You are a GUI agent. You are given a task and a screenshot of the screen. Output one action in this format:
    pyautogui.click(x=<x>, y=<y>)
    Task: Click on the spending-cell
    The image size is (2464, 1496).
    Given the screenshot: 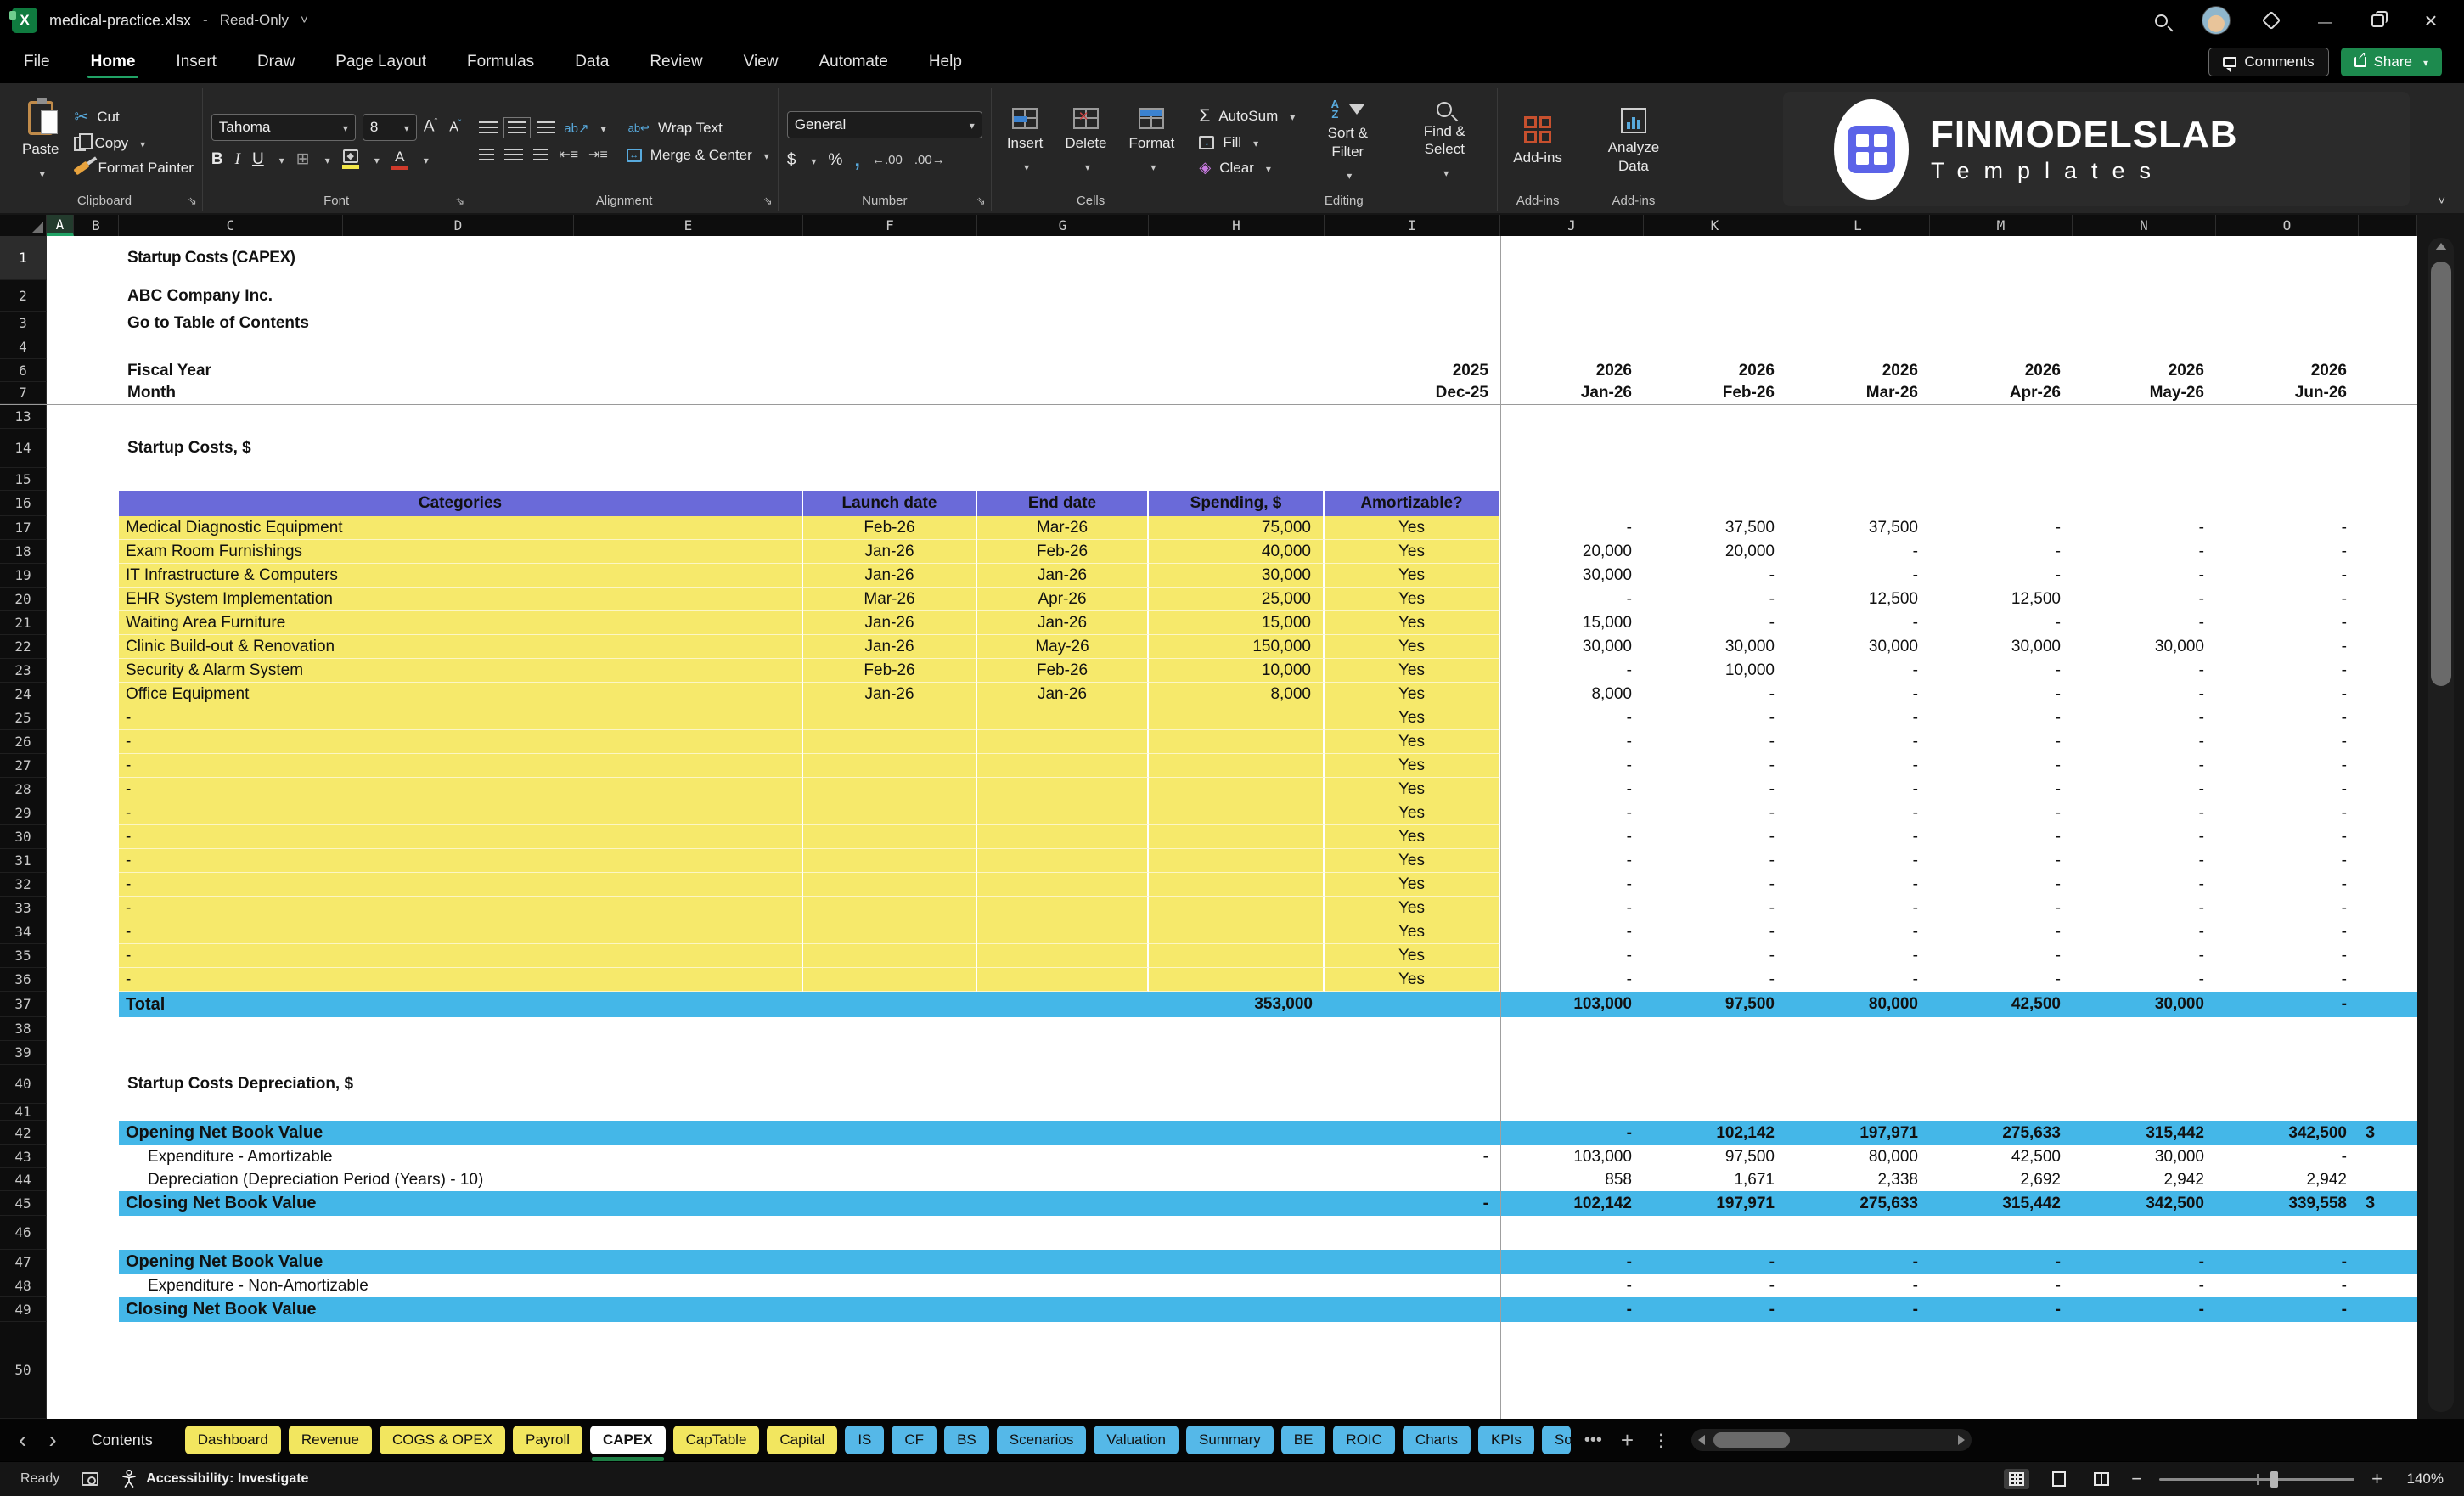 What is the action you would take?
    pyautogui.click(x=1237, y=813)
    